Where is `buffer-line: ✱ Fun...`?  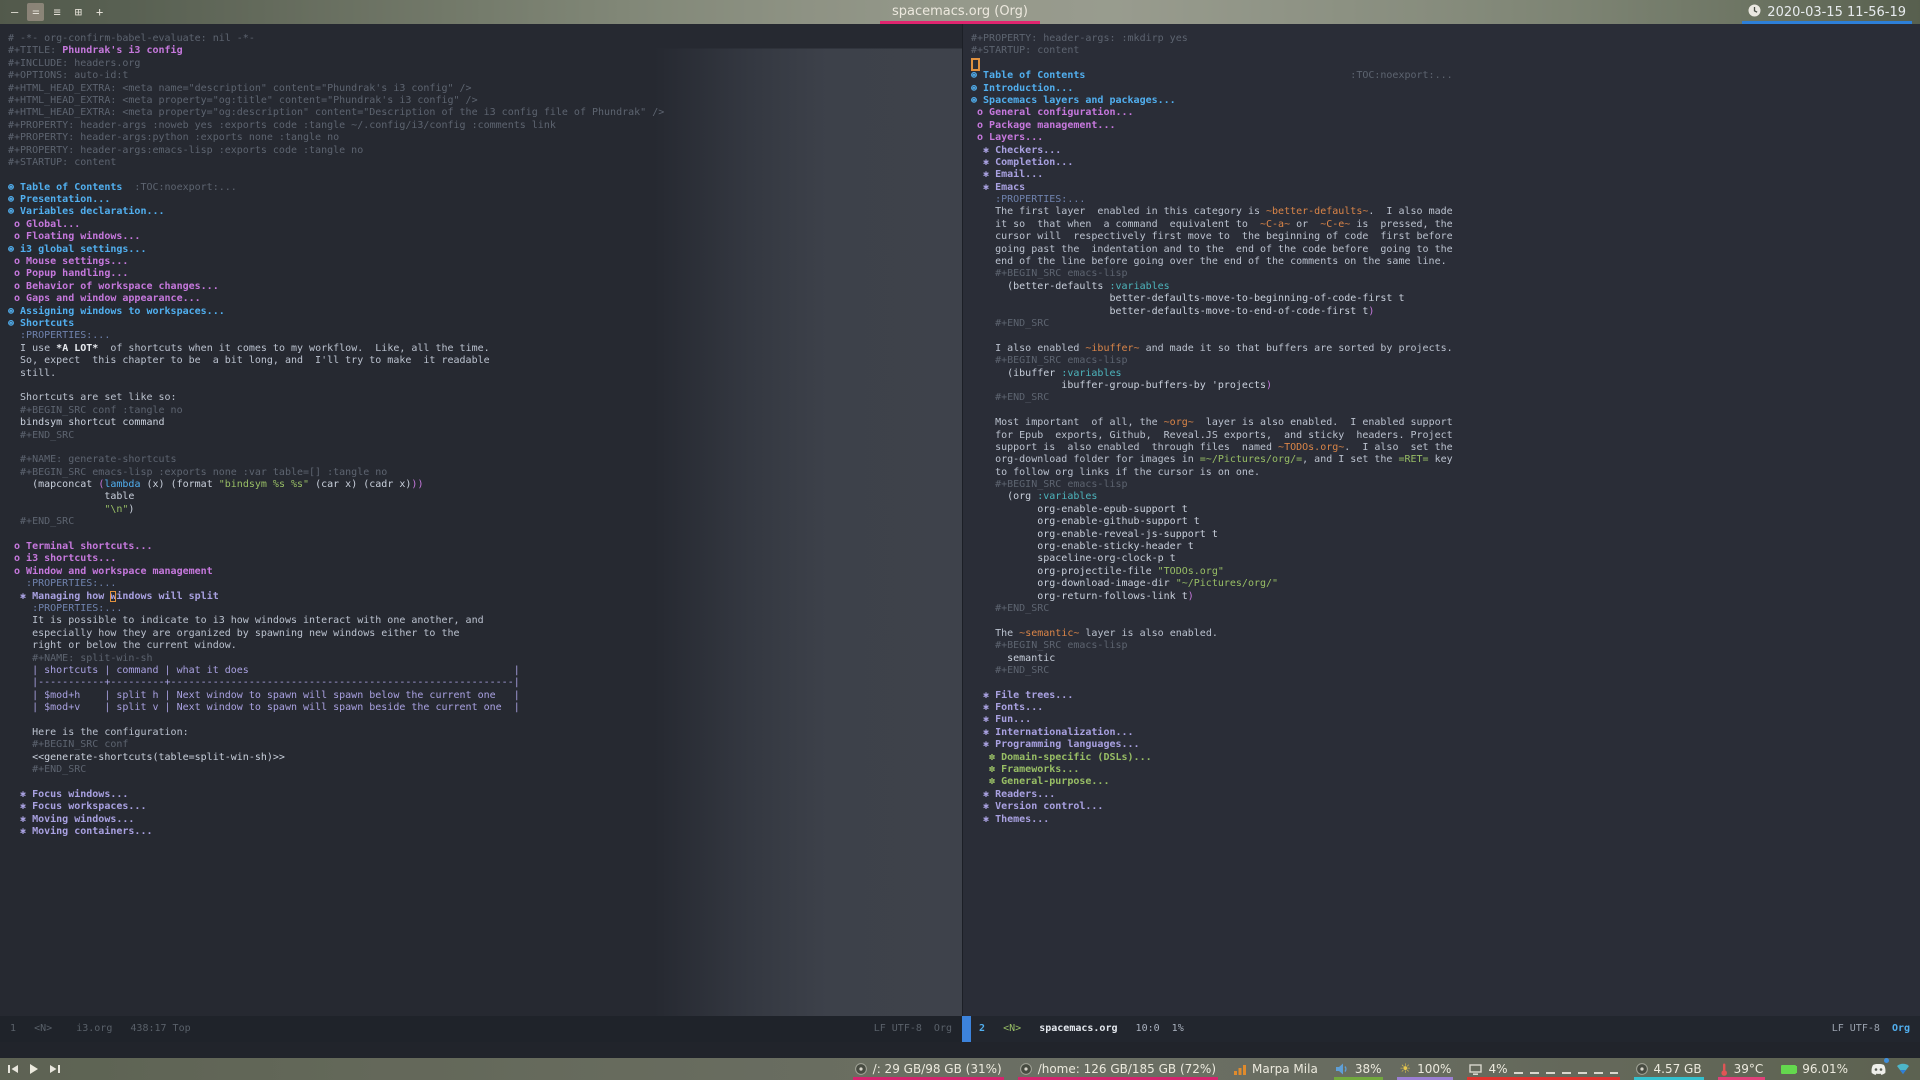
buffer-line: ✱ Fun... is located at coordinates (1001, 720).